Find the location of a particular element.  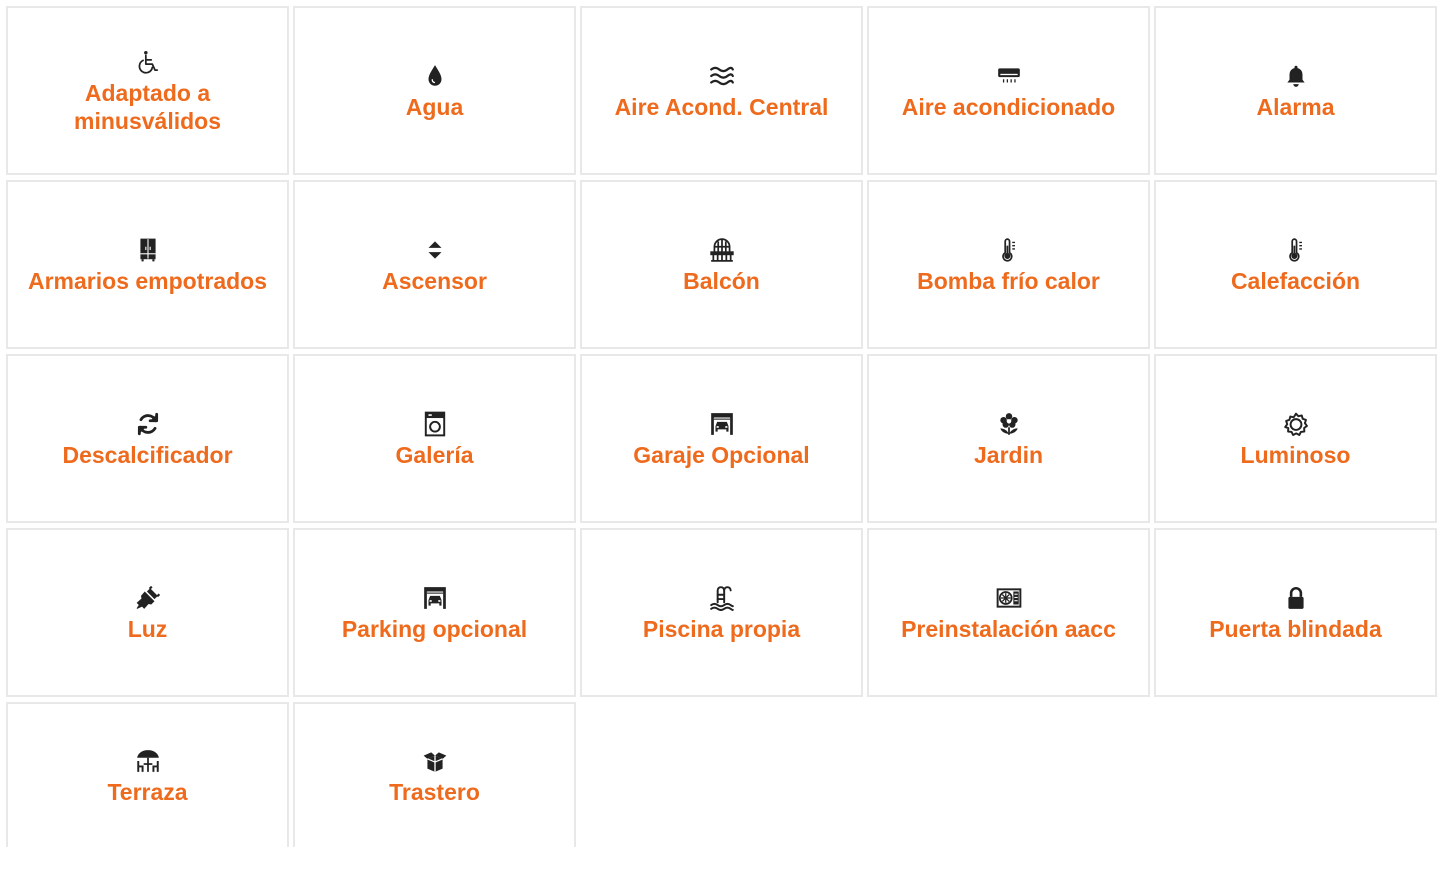

feature-tile: Luminoso is located at coordinates (1295, 438).